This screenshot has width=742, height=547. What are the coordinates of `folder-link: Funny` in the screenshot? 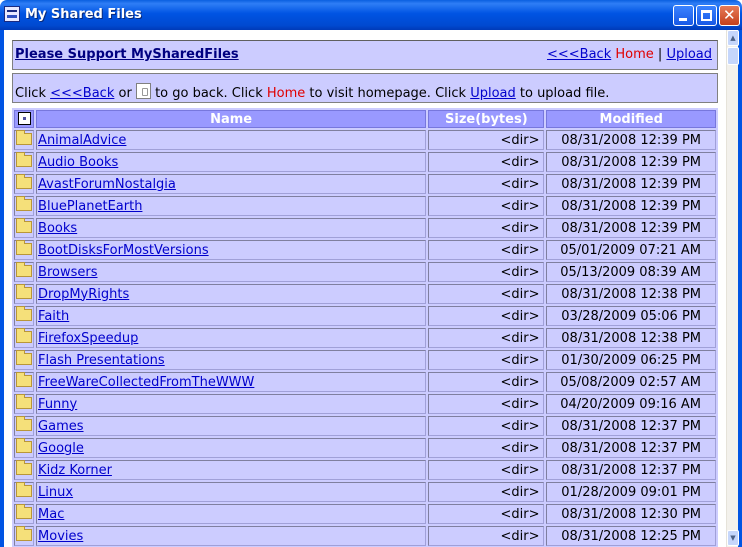 It's located at (57, 404).